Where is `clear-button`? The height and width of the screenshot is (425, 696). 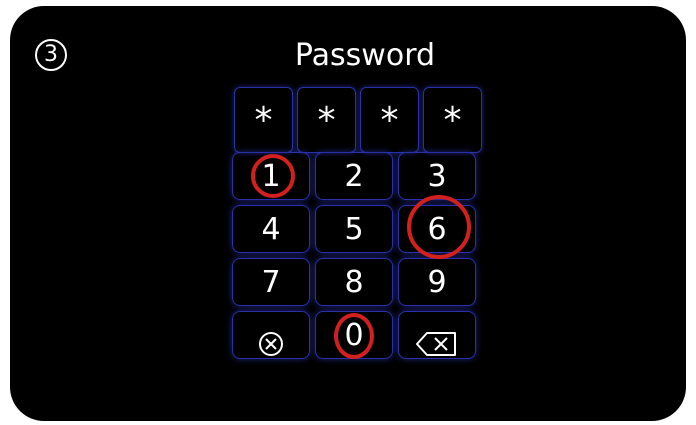 clear-button is located at coordinates (271, 335).